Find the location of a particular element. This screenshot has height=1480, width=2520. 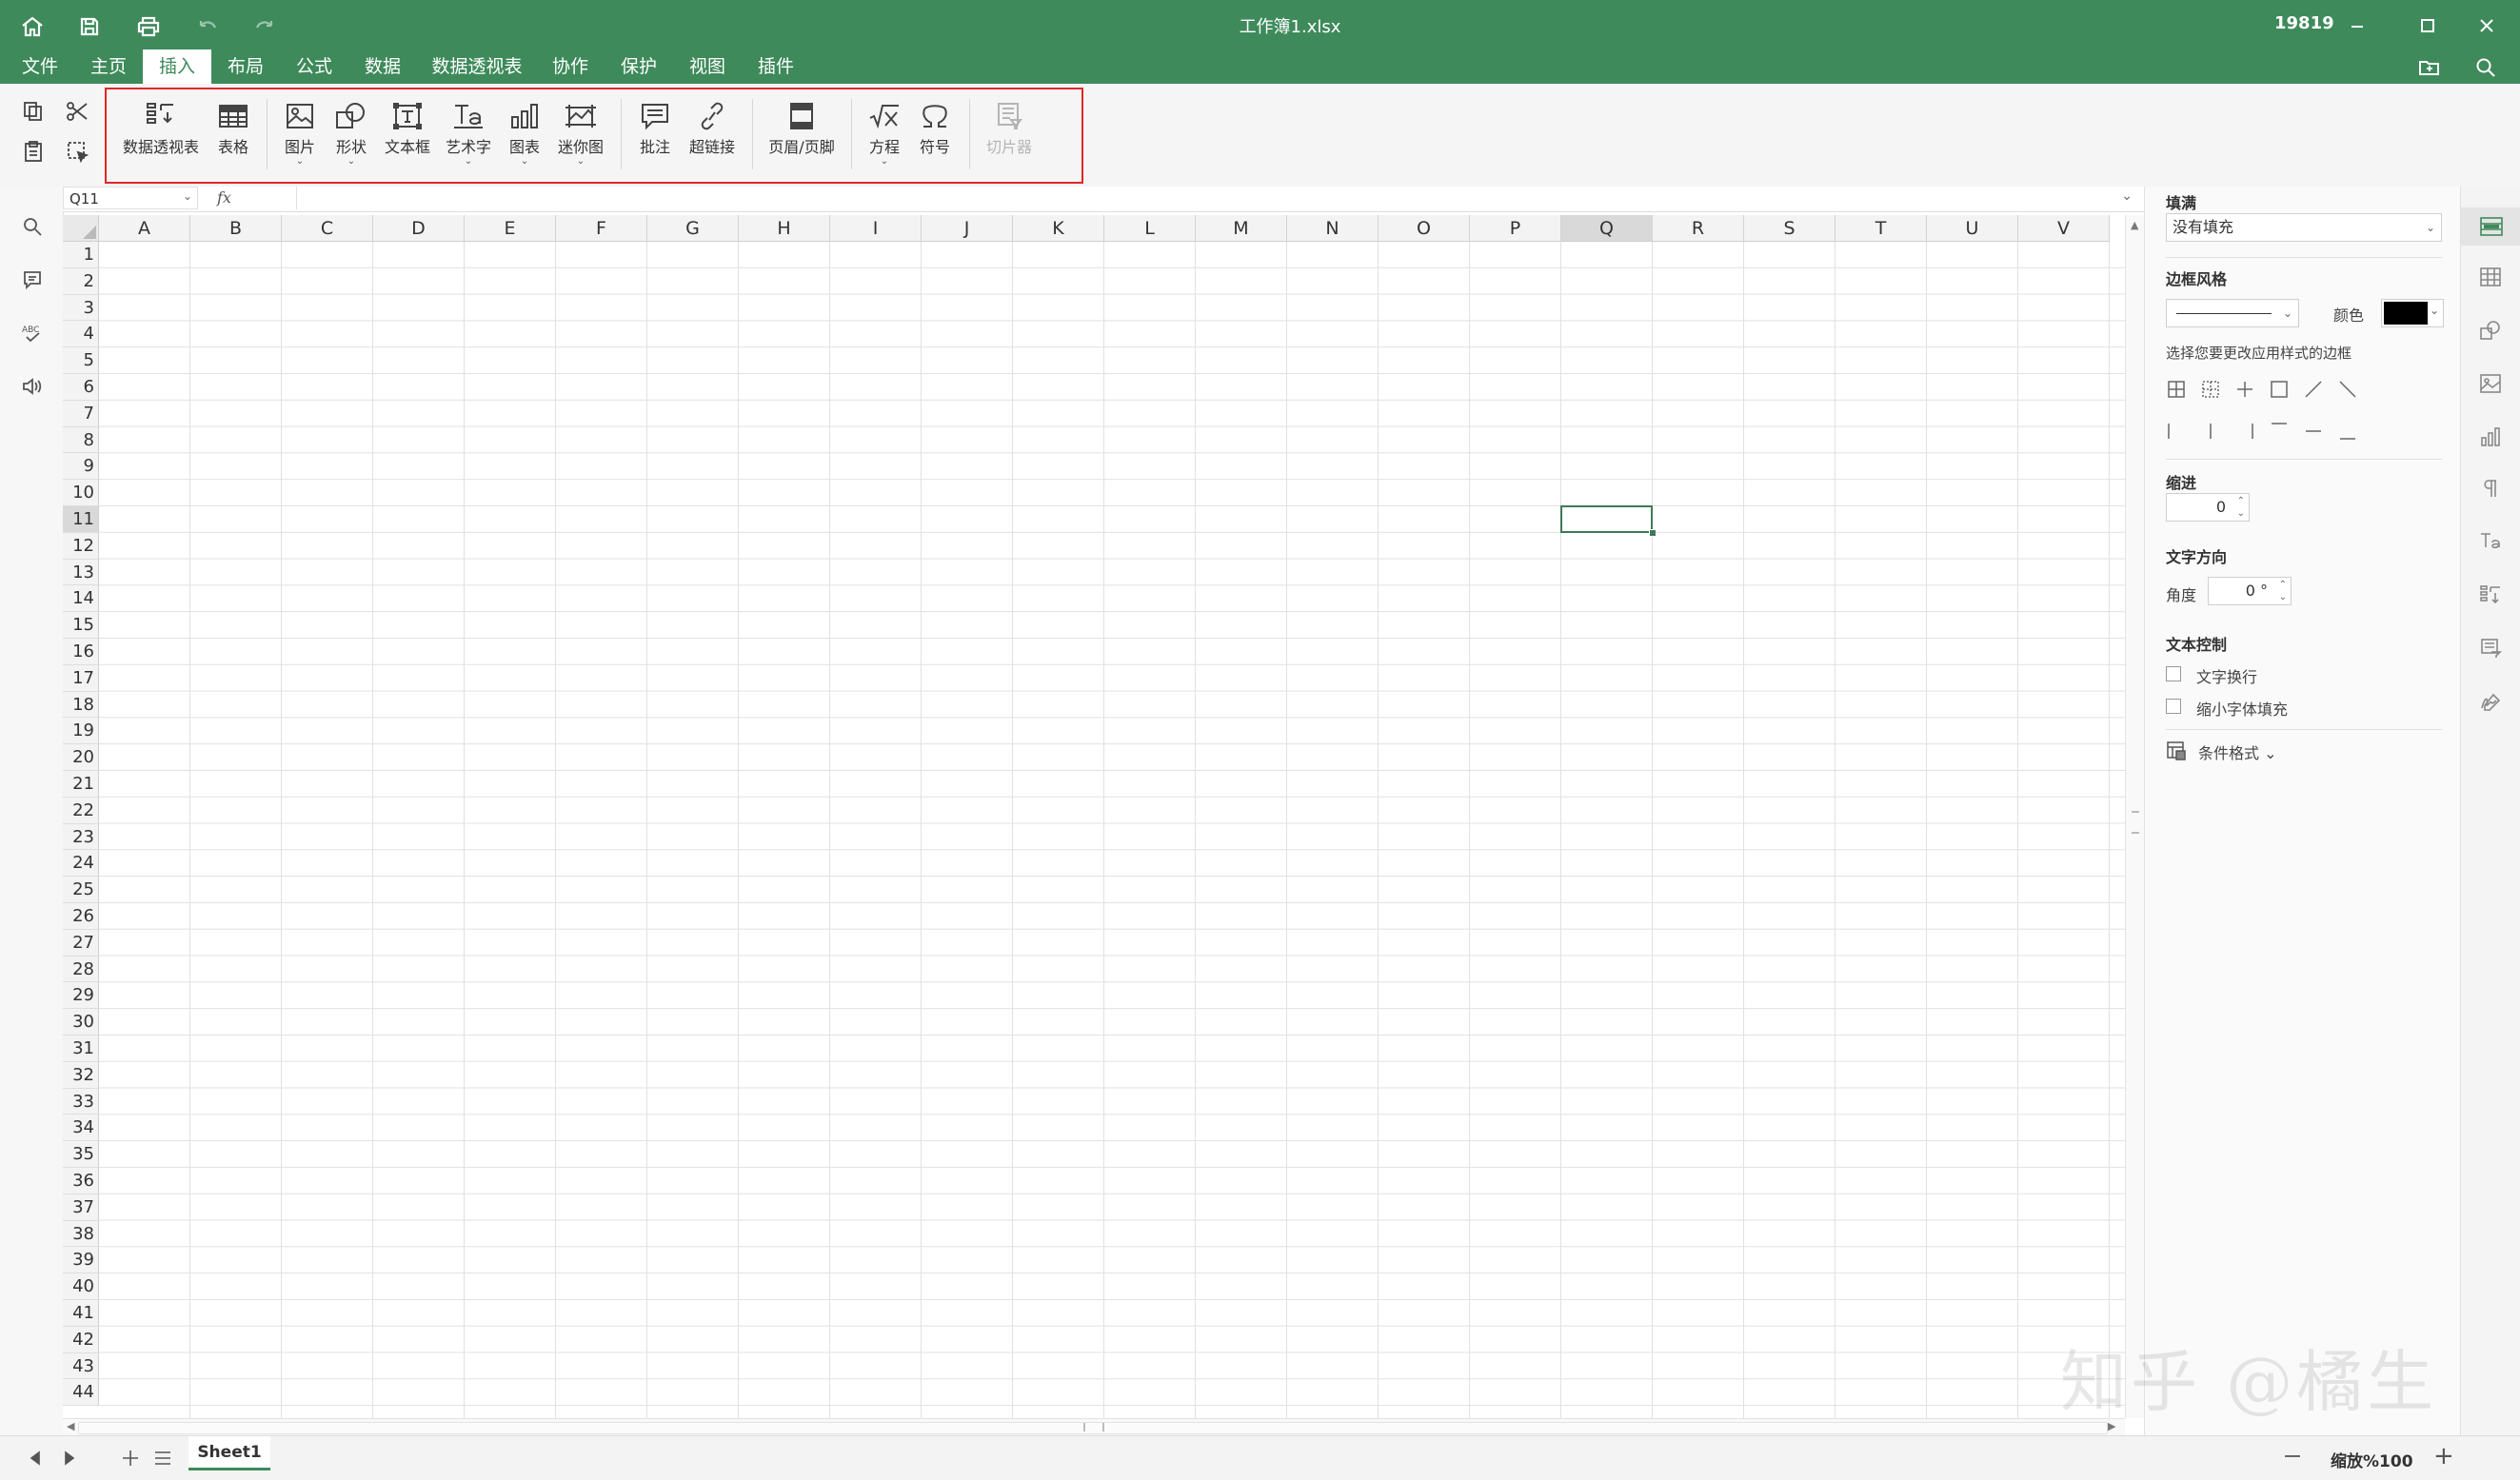

equation-button: 方程 ⌄ is located at coordinates (884, 138).